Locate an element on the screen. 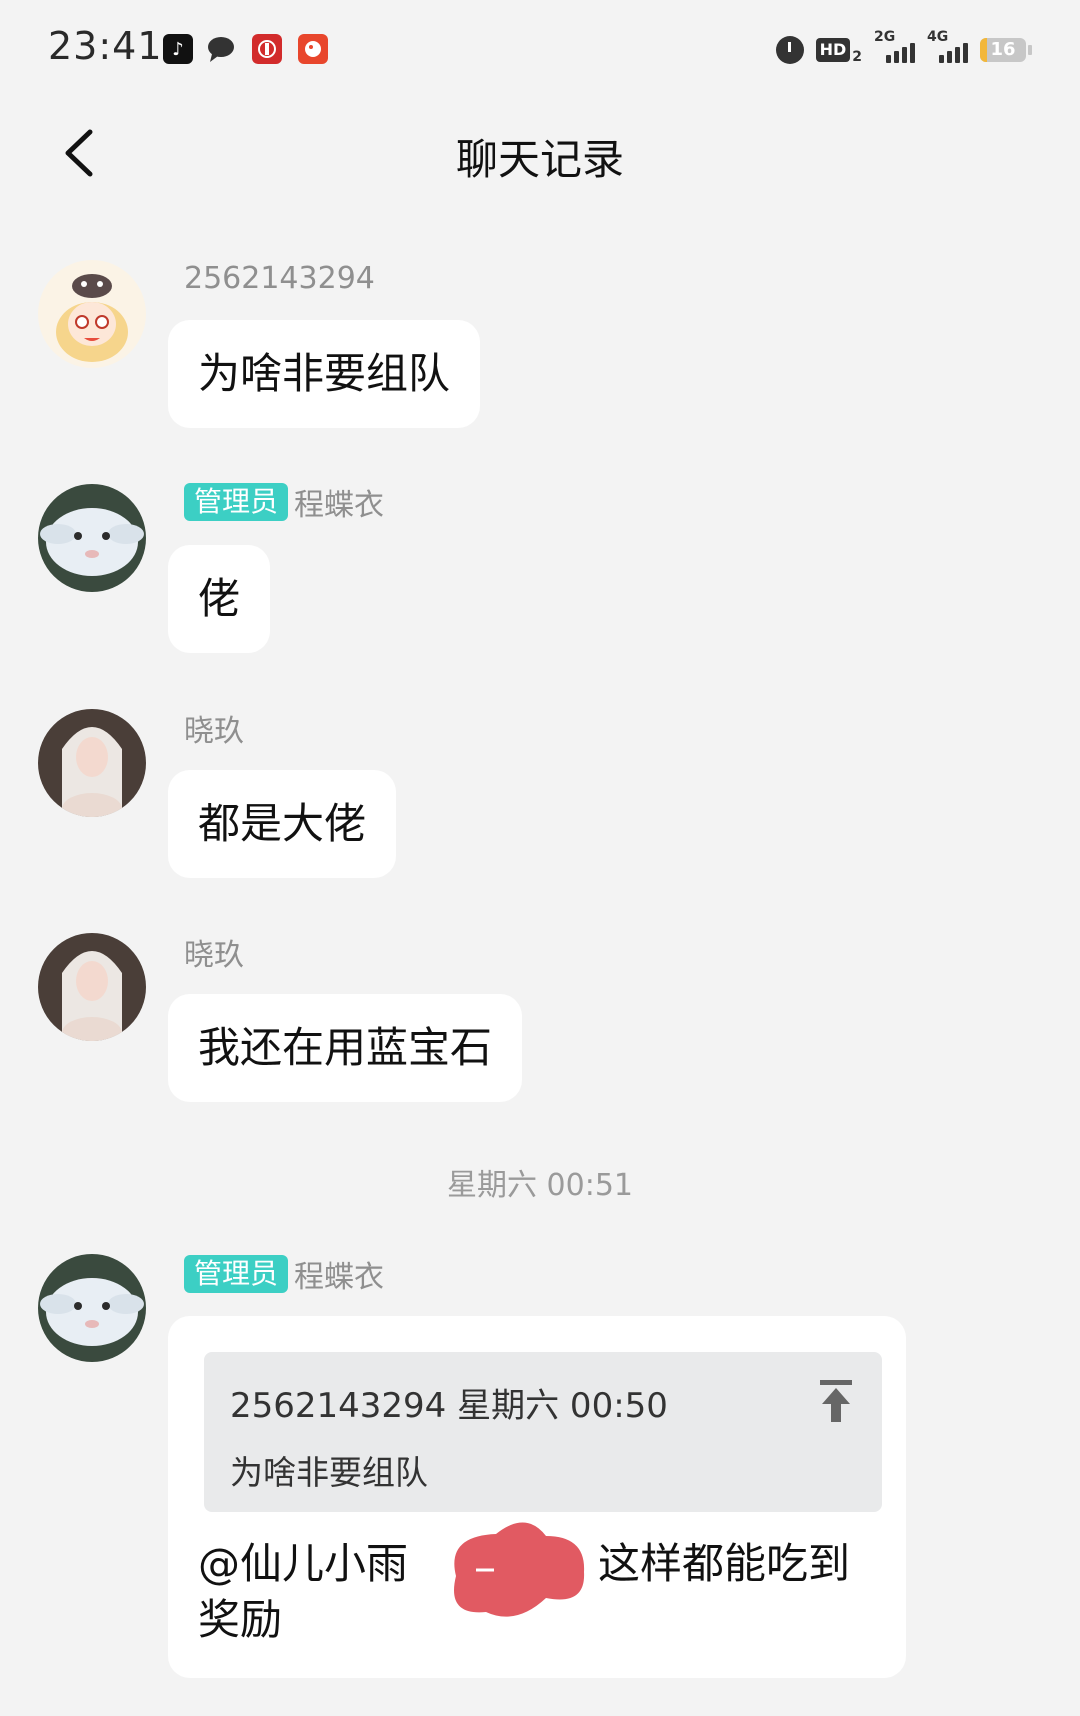  hd-sim-index: 2 is located at coordinates (857, 57).